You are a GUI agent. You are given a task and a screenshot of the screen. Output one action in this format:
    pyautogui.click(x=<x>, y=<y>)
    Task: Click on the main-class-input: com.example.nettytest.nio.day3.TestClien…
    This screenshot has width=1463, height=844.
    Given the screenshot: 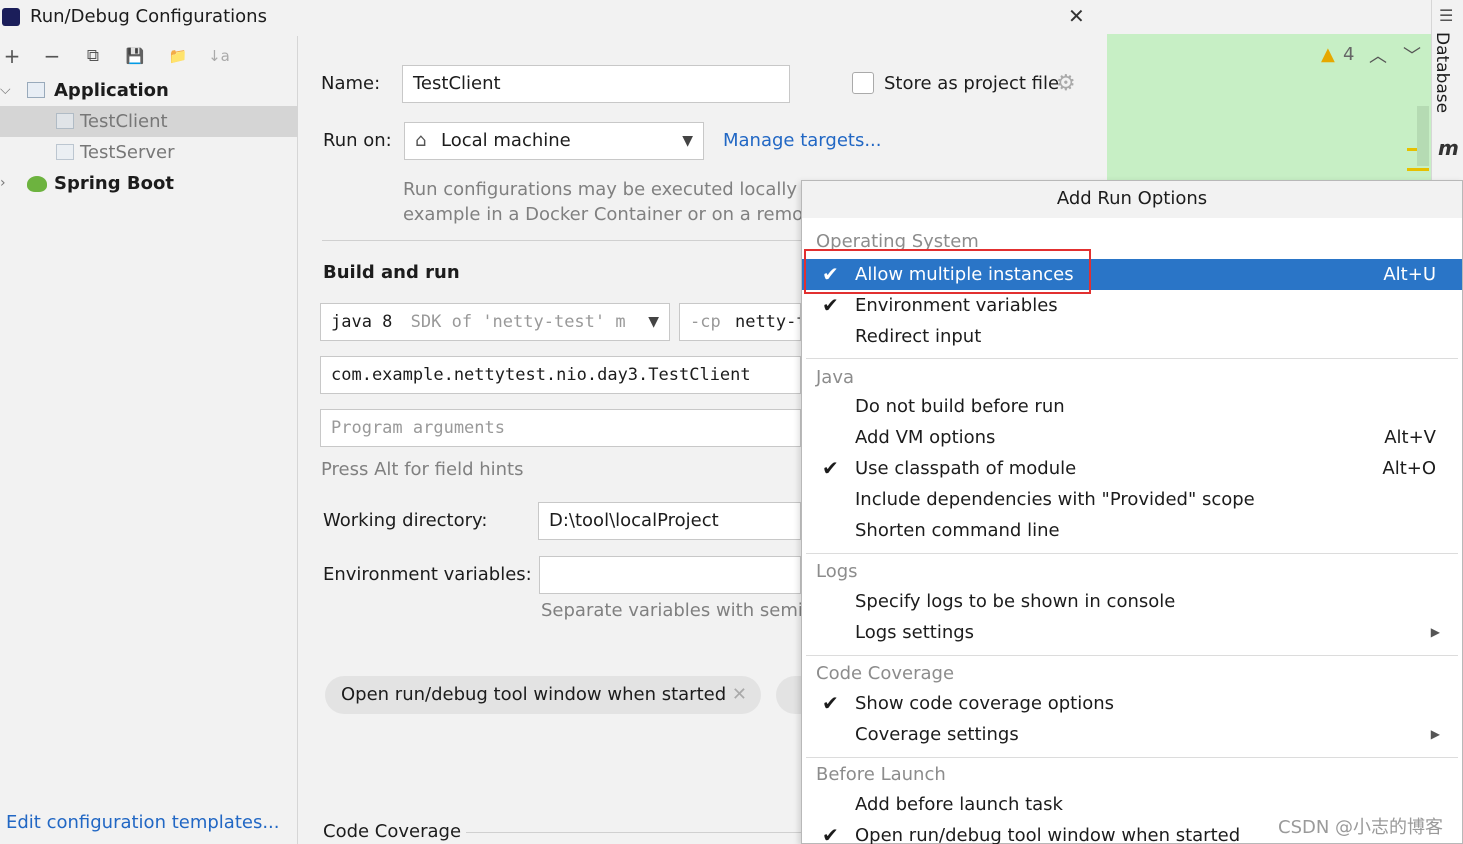 What is the action you would take?
    pyautogui.click(x=560, y=375)
    